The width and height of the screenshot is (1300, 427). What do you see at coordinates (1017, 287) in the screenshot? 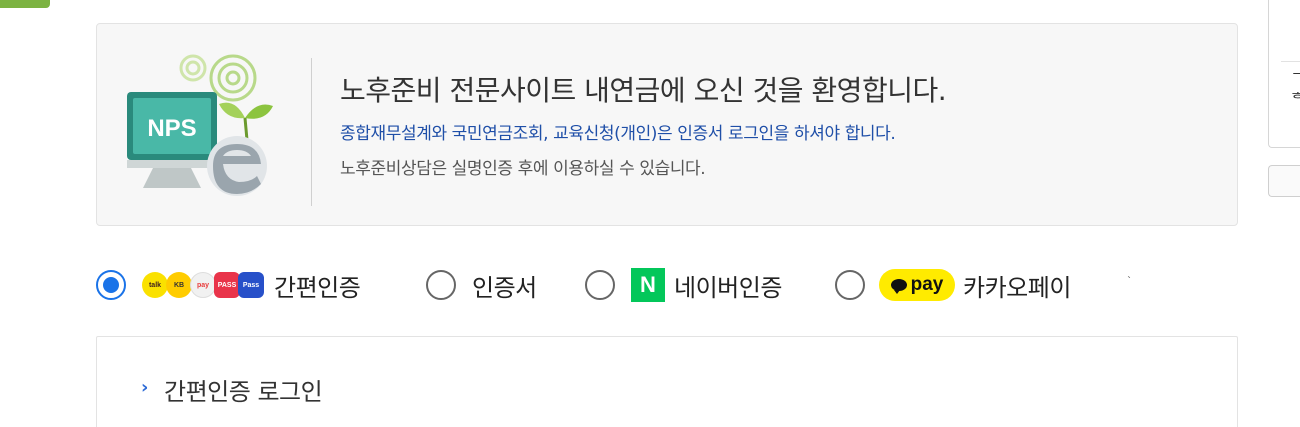
I see `auth-option-label: 카카오페이` at bounding box center [1017, 287].